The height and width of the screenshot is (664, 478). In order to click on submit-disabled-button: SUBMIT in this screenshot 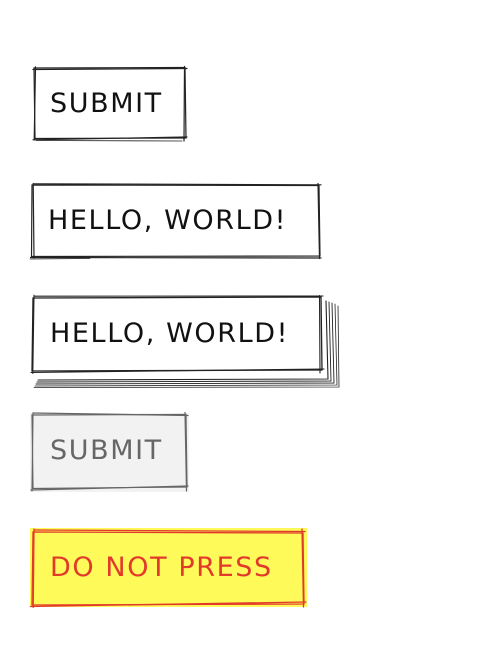, I will do `click(110, 451)`.